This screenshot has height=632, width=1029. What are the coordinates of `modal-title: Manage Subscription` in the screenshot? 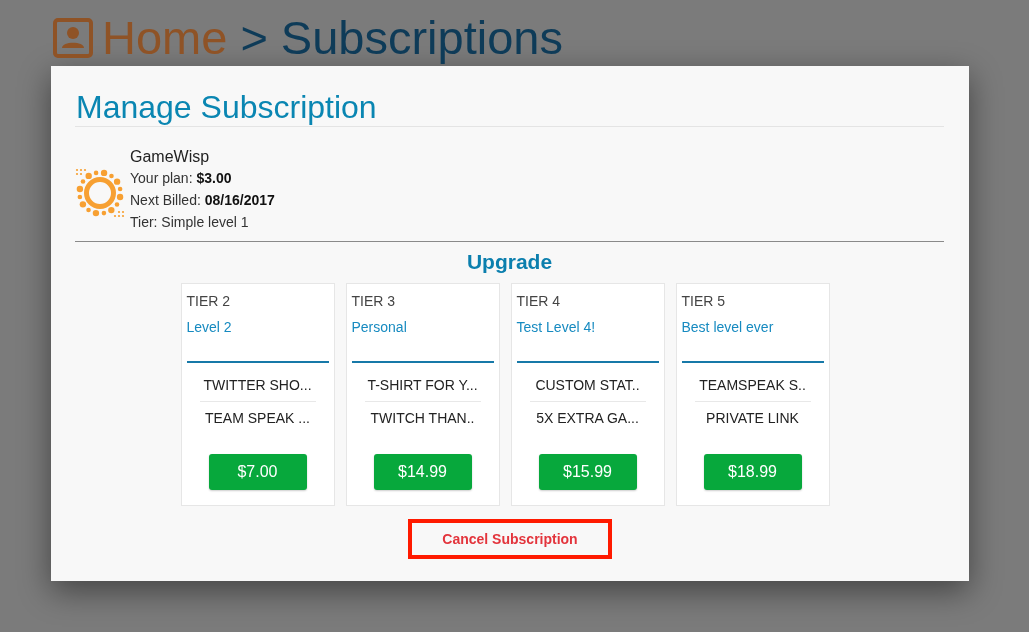 It's located at (509, 107).